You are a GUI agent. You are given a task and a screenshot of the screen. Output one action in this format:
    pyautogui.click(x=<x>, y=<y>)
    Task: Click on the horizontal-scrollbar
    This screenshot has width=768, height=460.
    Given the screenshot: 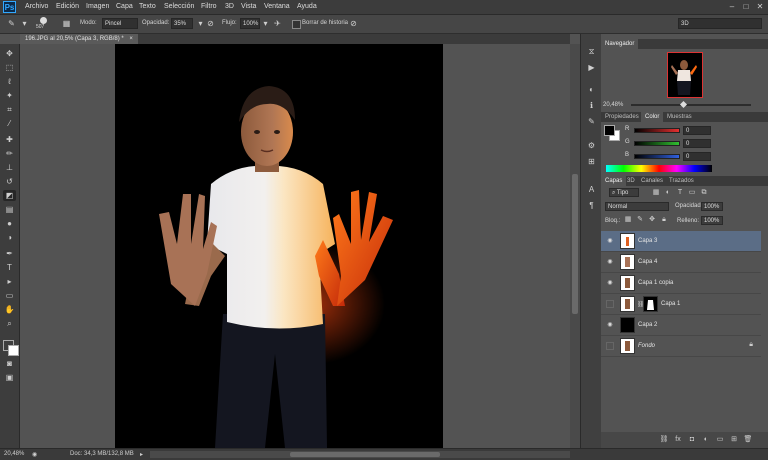 What is the action you would take?
    pyautogui.click(x=360, y=454)
    